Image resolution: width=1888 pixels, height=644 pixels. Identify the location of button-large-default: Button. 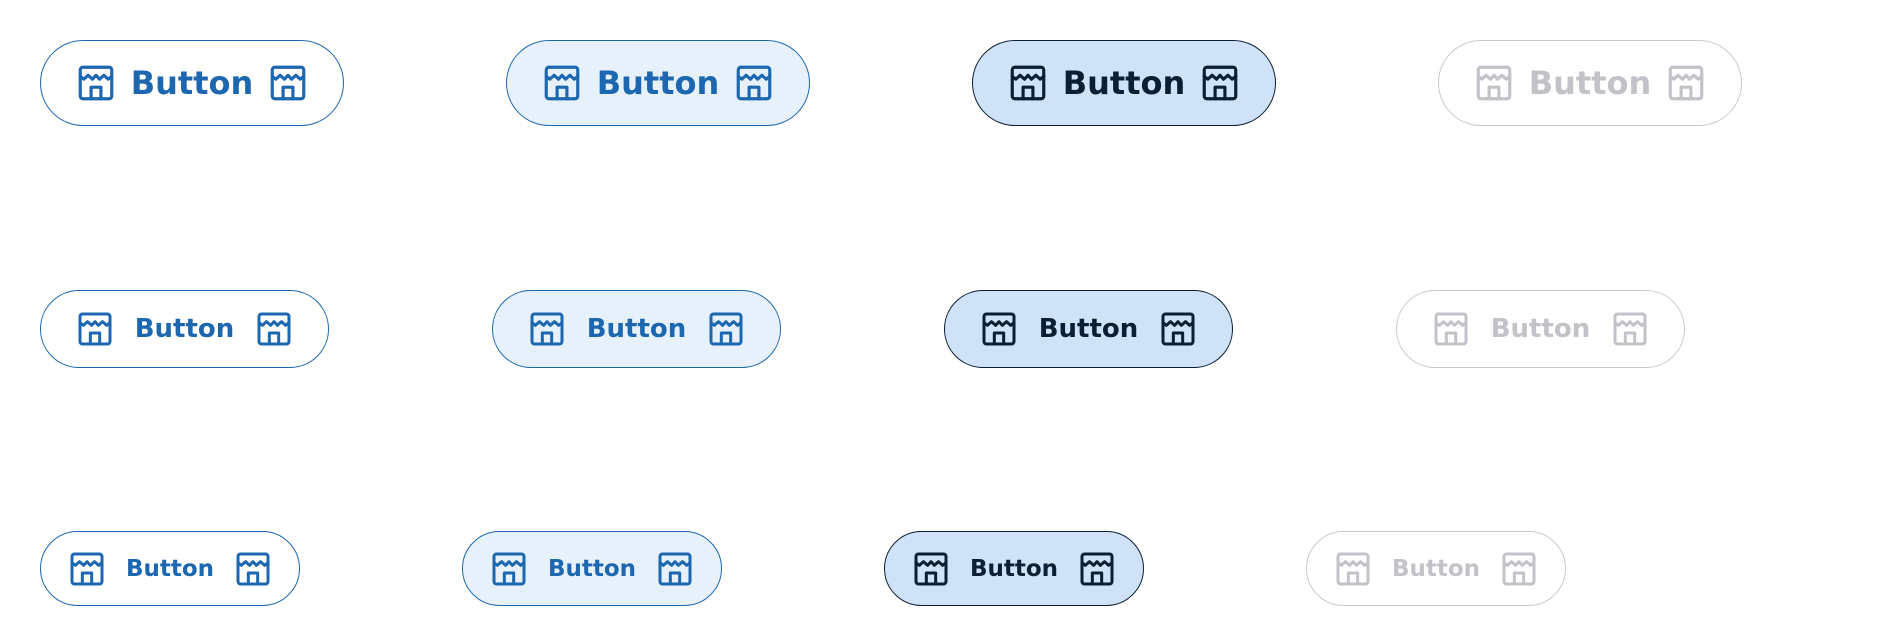
(192, 83).